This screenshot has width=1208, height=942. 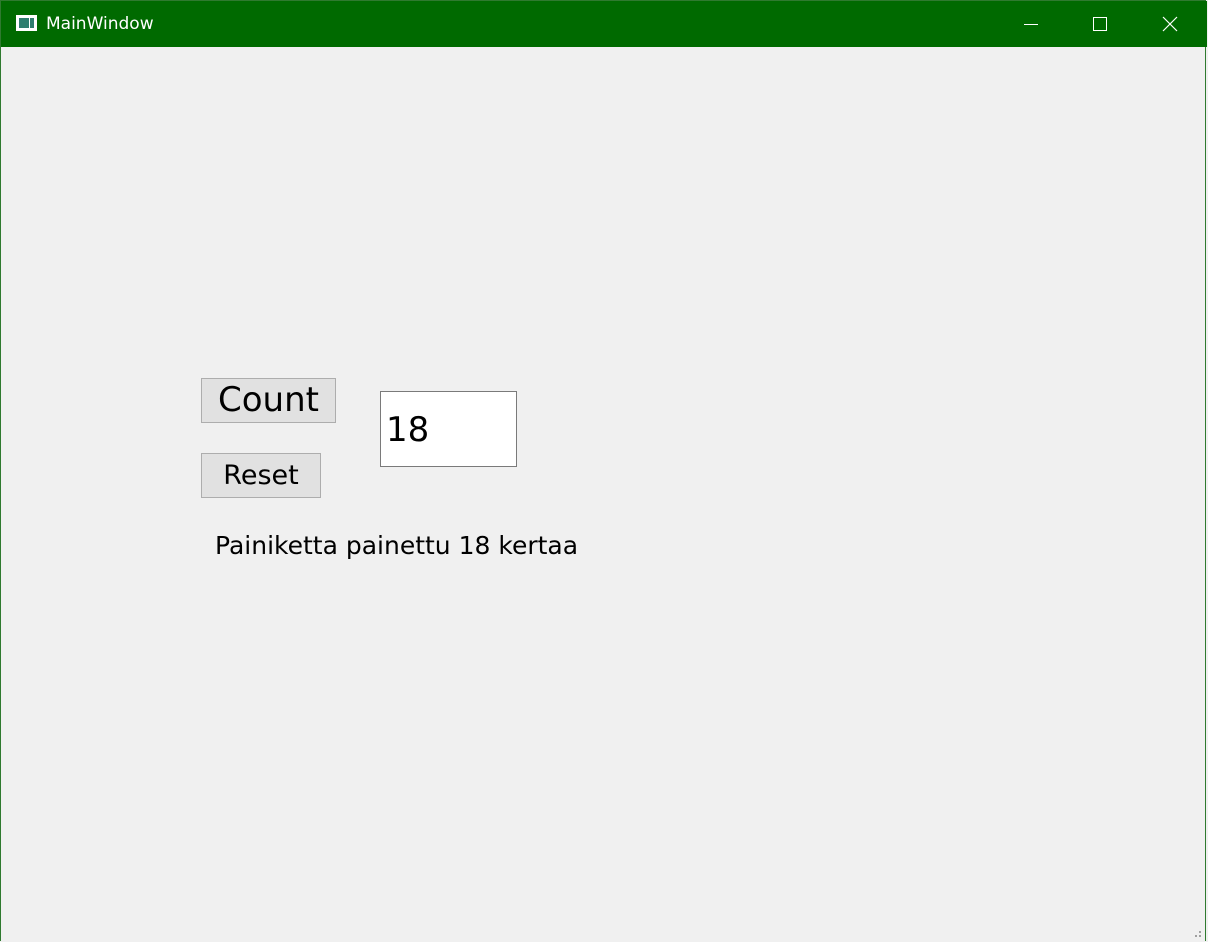 What do you see at coordinates (261, 475) in the screenshot?
I see `reset-button: Reset` at bounding box center [261, 475].